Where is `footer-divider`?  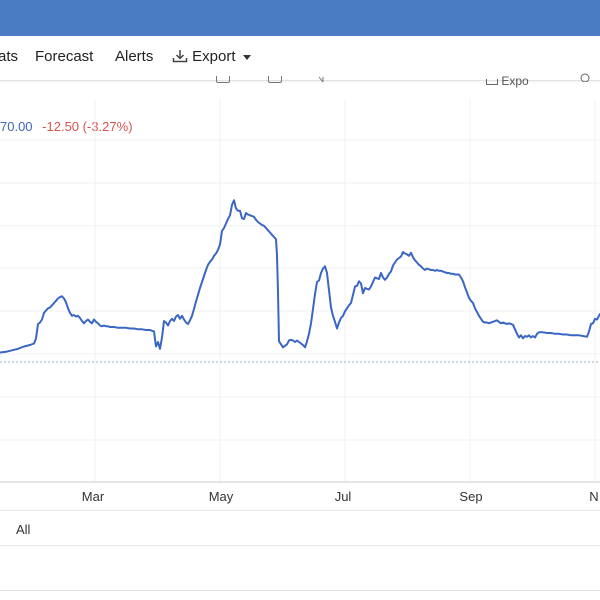 footer-divider is located at coordinates (300, 590).